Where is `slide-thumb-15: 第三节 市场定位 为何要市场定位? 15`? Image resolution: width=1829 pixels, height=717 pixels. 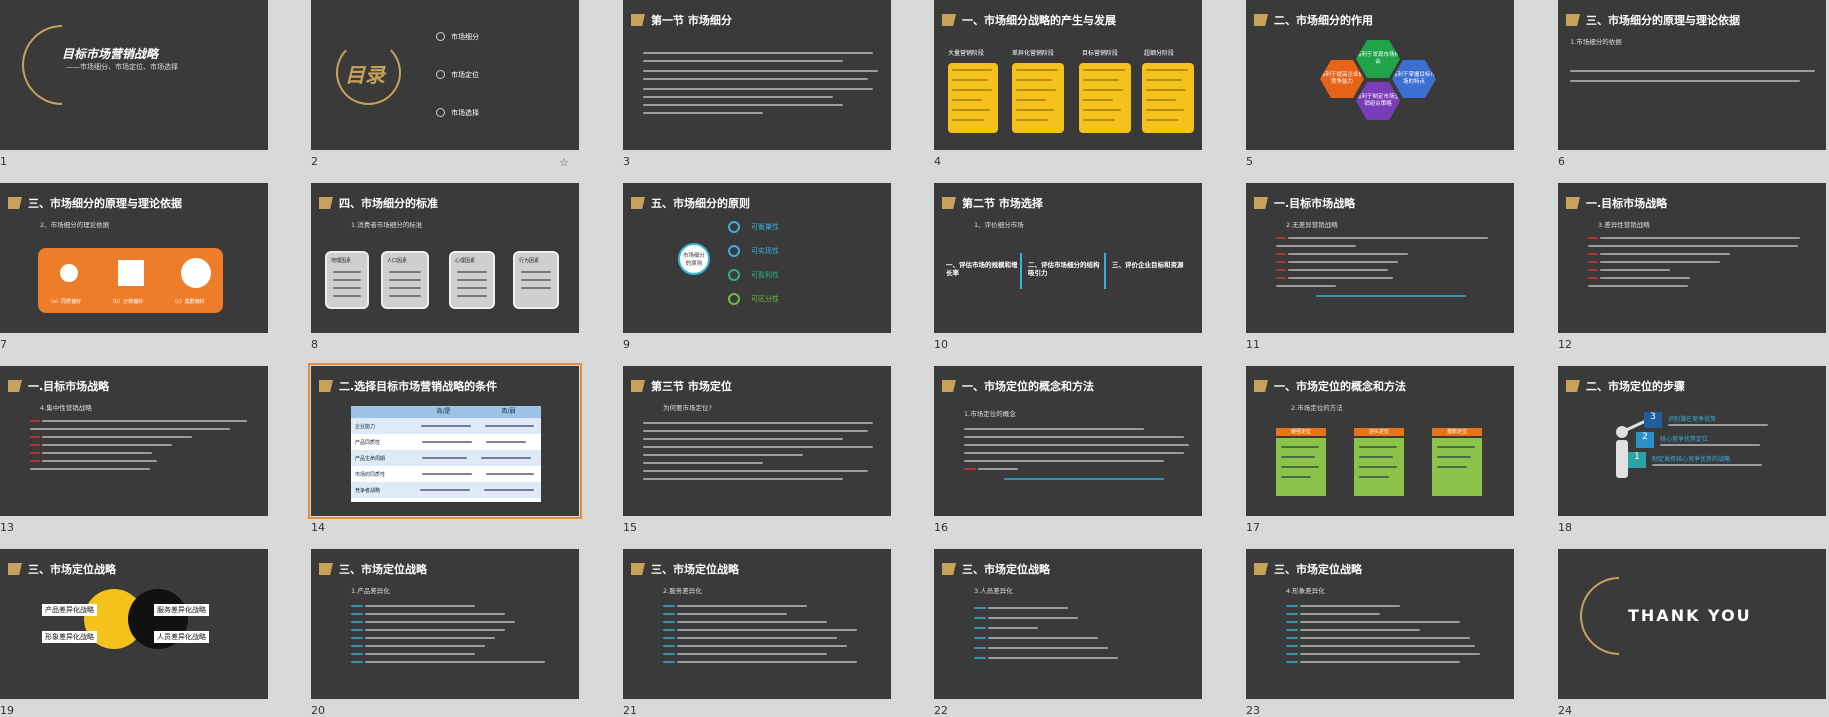
slide-thumb-15: 第三节 市场定位 为何要市场定位? 15 is located at coordinates (757, 450).